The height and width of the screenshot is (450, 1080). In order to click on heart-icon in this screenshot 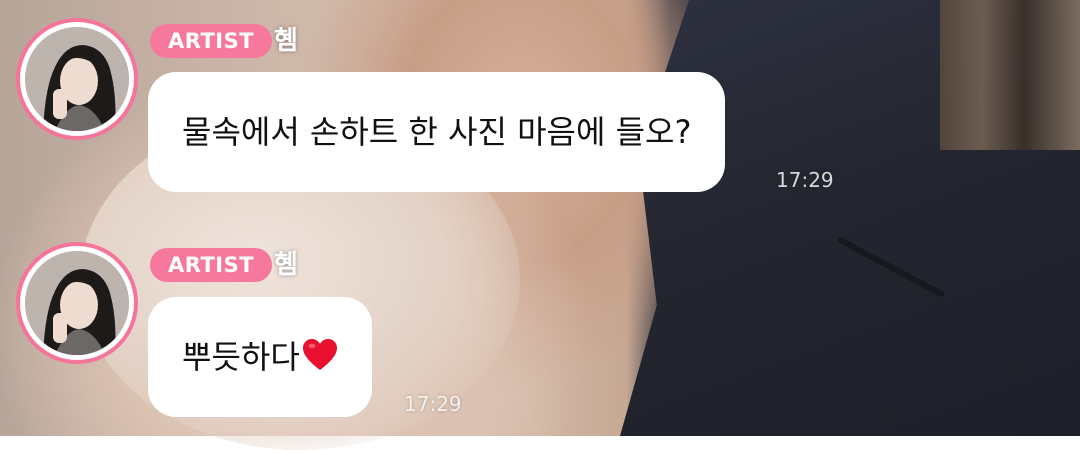, I will do `click(320, 335)`.